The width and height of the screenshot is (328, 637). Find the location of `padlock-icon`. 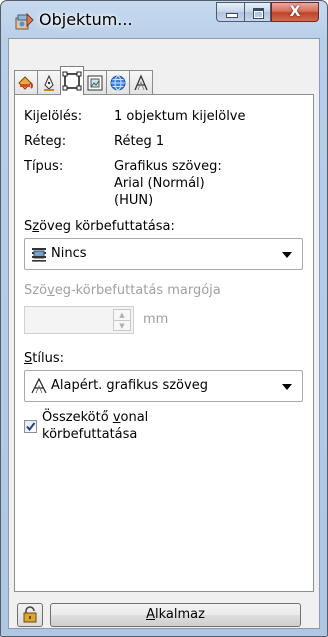

padlock-icon is located at coordinates (30, 614).